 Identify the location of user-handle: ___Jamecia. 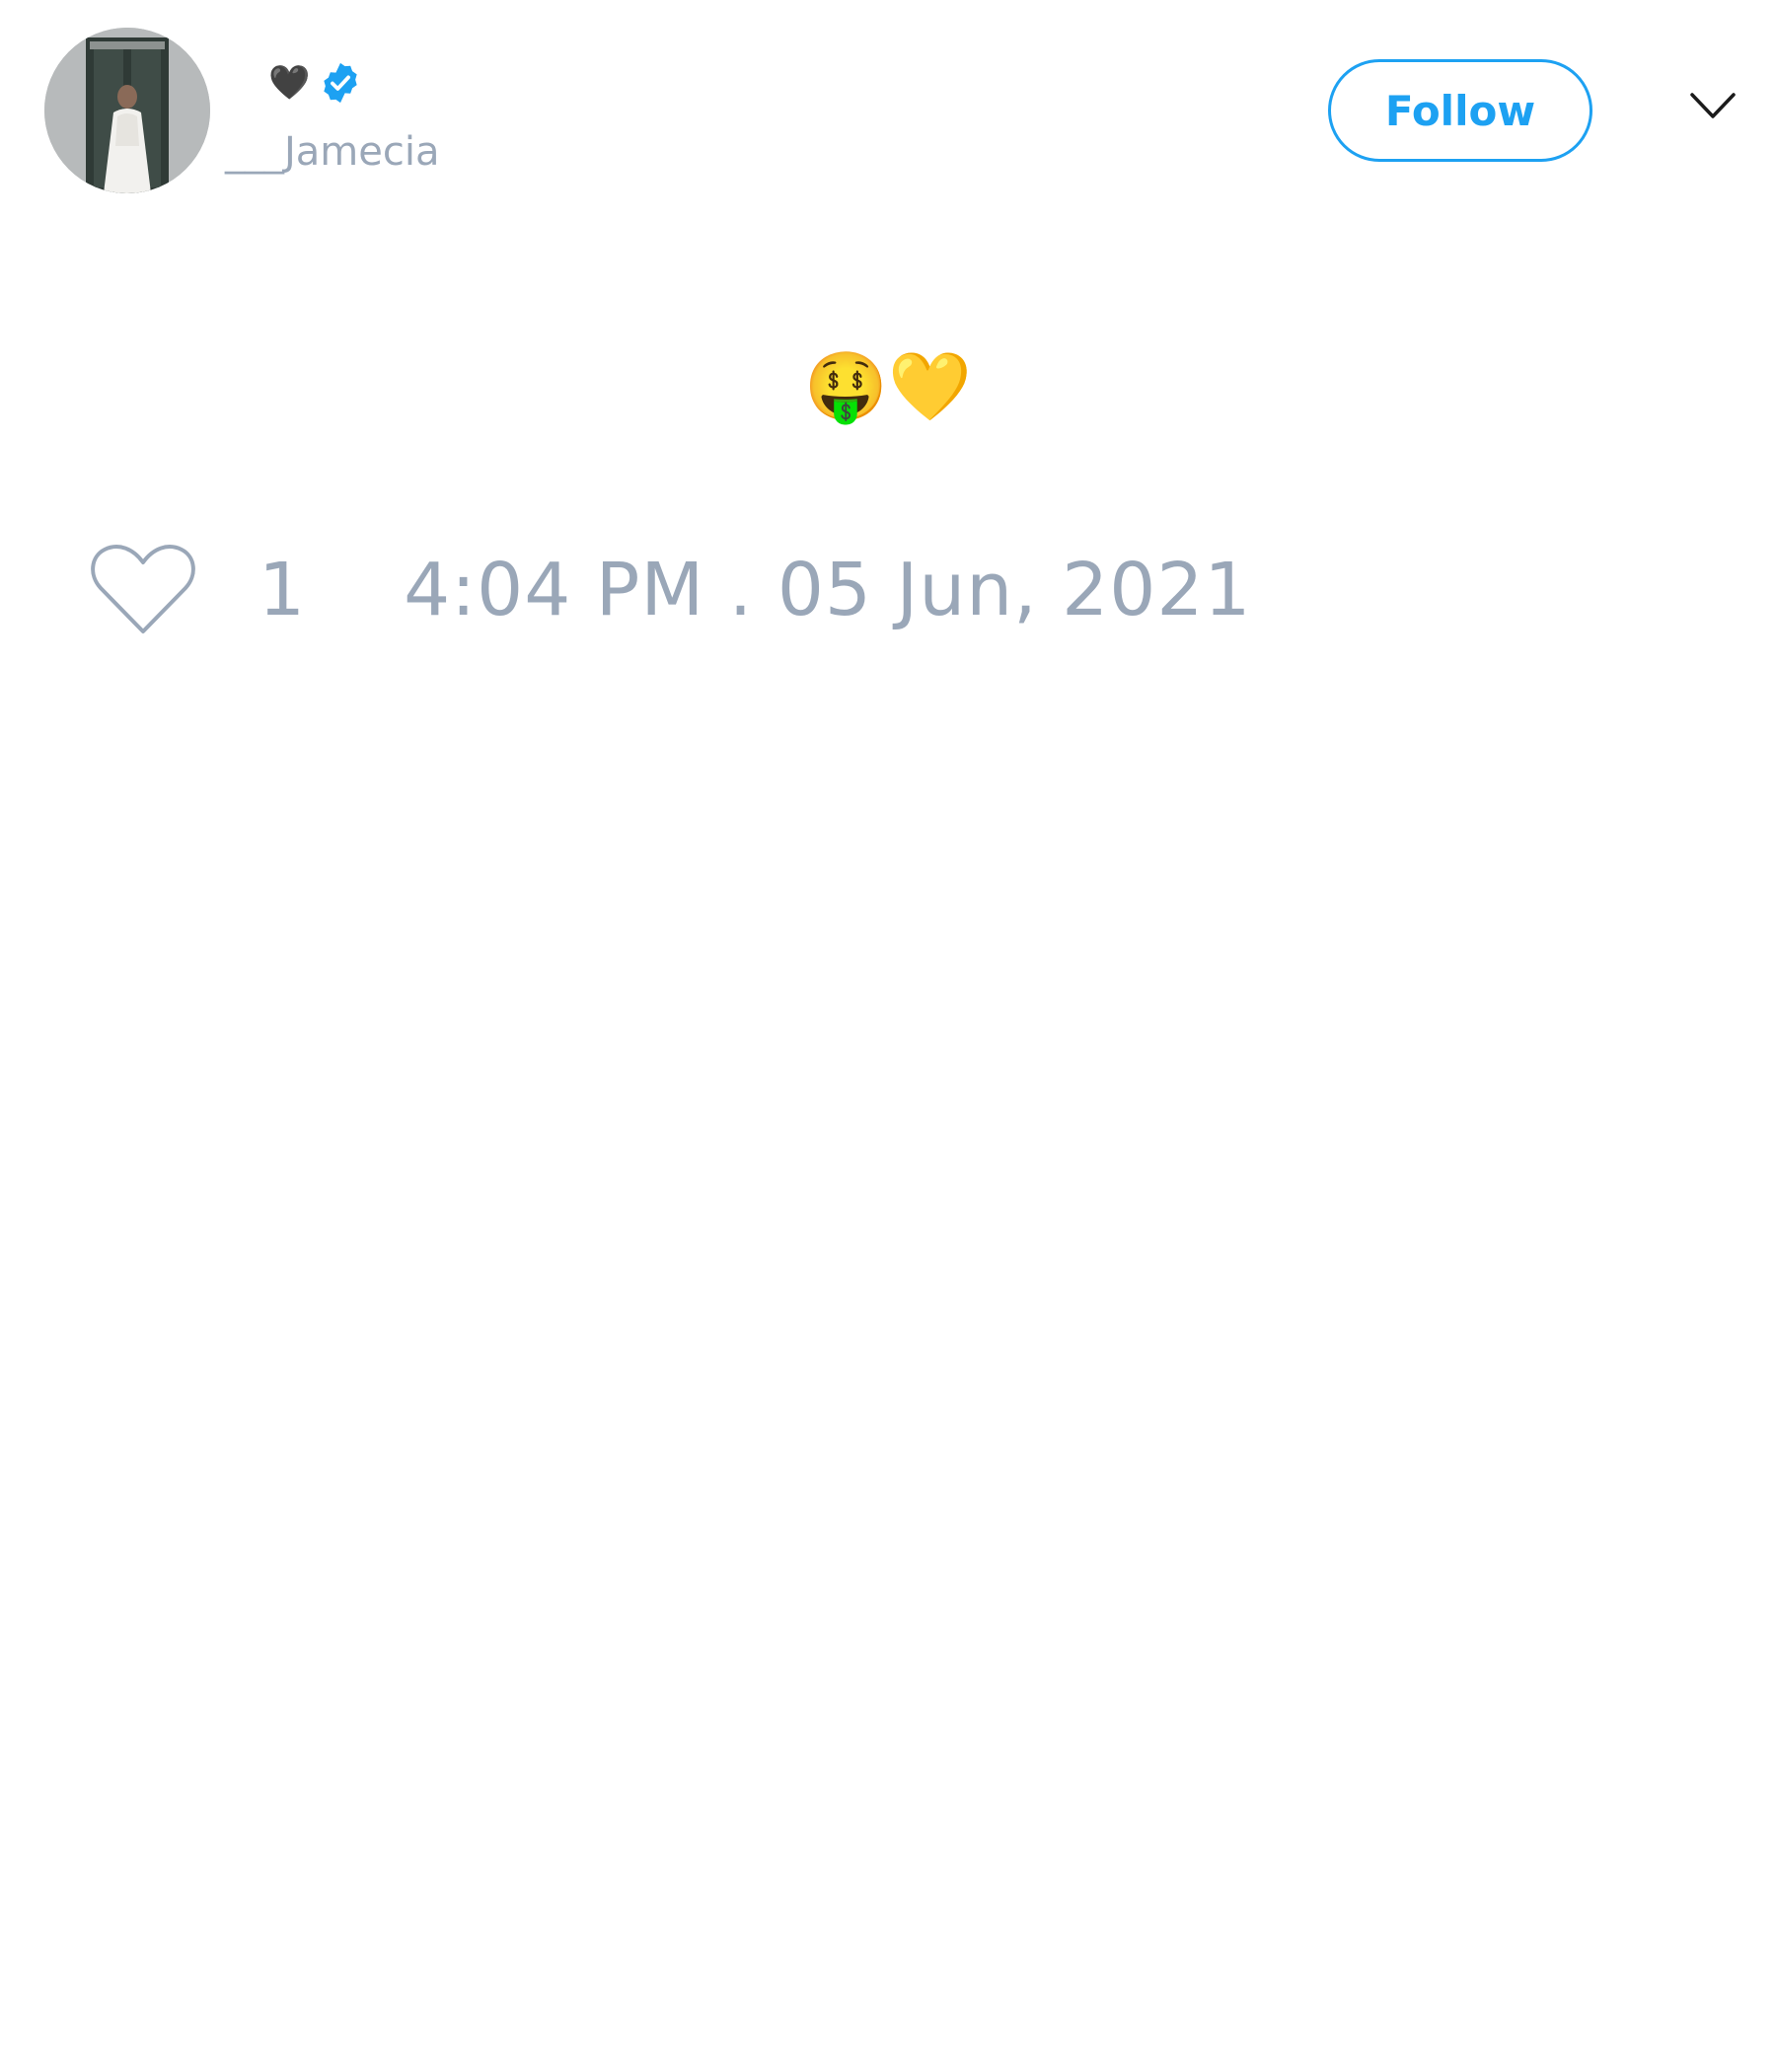
(333, 152).